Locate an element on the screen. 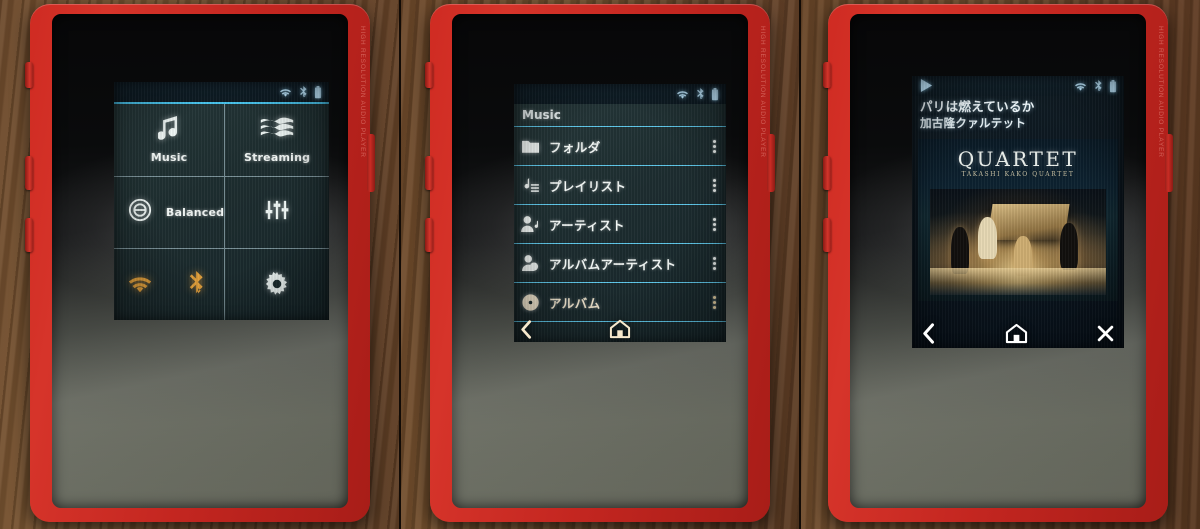 The height and width of the screenshot is (529, 1200). tile-bluetooth is located at coordinates (196, 284).